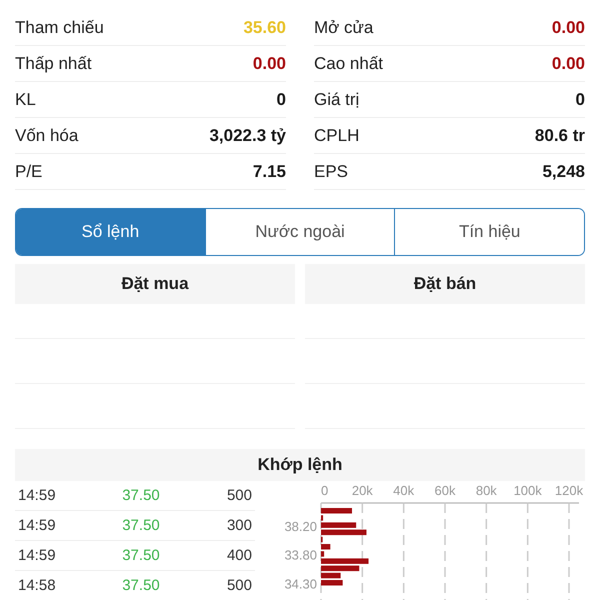 The image size is (600, 600). I want to click on axis-category-label: 33.80, so click(300, 555).